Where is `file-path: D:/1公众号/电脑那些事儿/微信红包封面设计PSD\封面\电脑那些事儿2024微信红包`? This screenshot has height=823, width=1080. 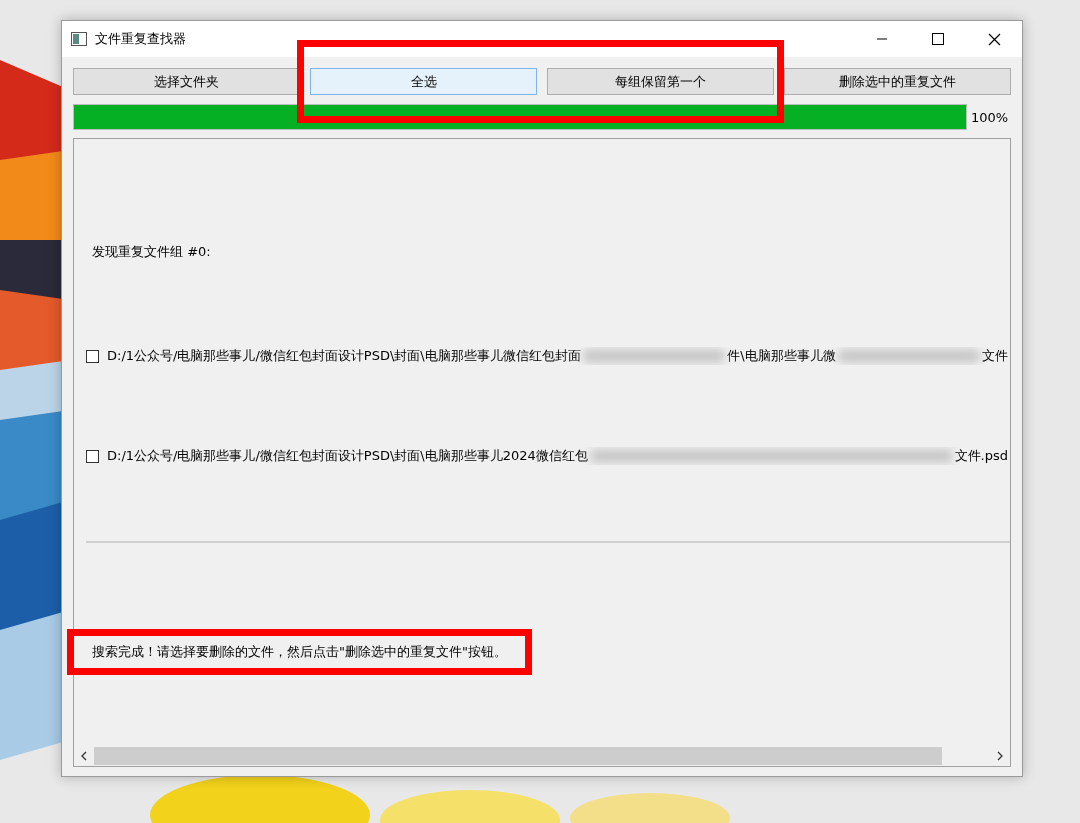 file-path: D:/1公众号/电脑那些事儿/微信红包封面设计PSD\封面\电脑那些事儿2024微信红包 is located at coordinates (347, 456).